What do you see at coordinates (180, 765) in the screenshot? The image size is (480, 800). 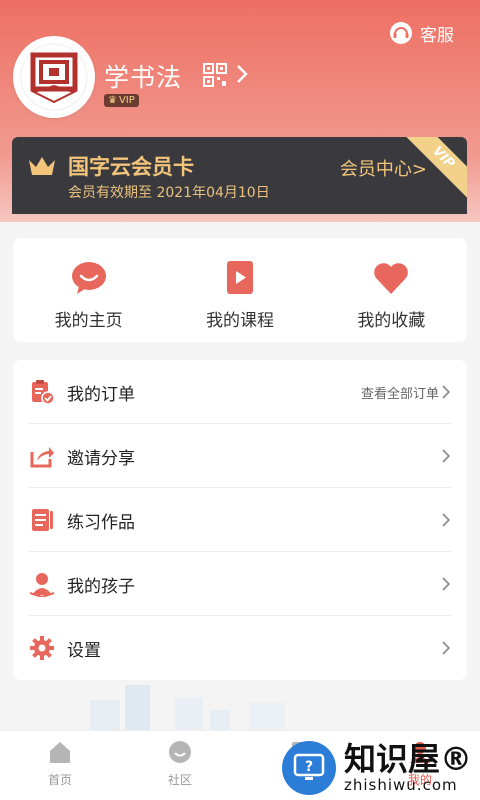 I see `tab-community: 社区` at bounding box center [180, 765].